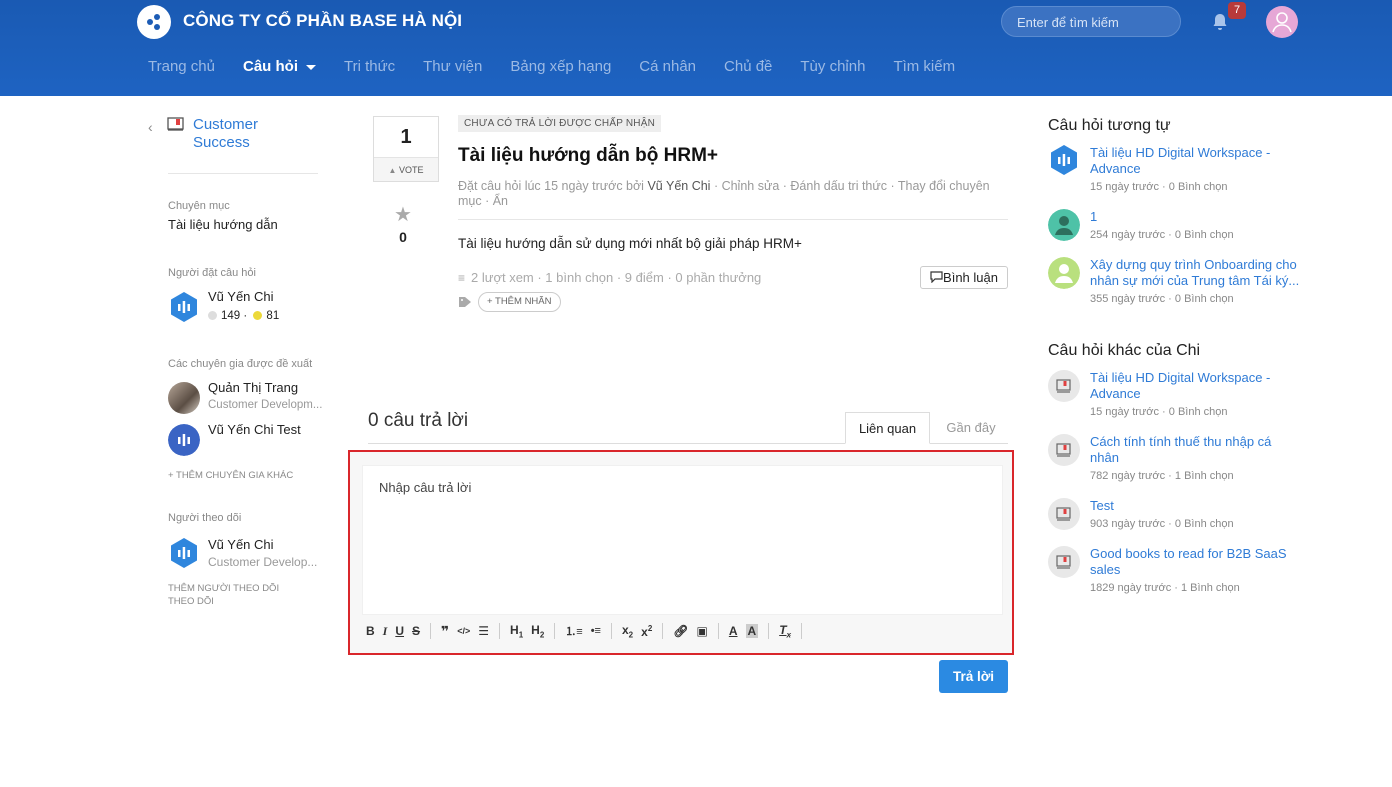 The image size is (1392, 787). I want to click on code-icon: </>, so click(463, 631).